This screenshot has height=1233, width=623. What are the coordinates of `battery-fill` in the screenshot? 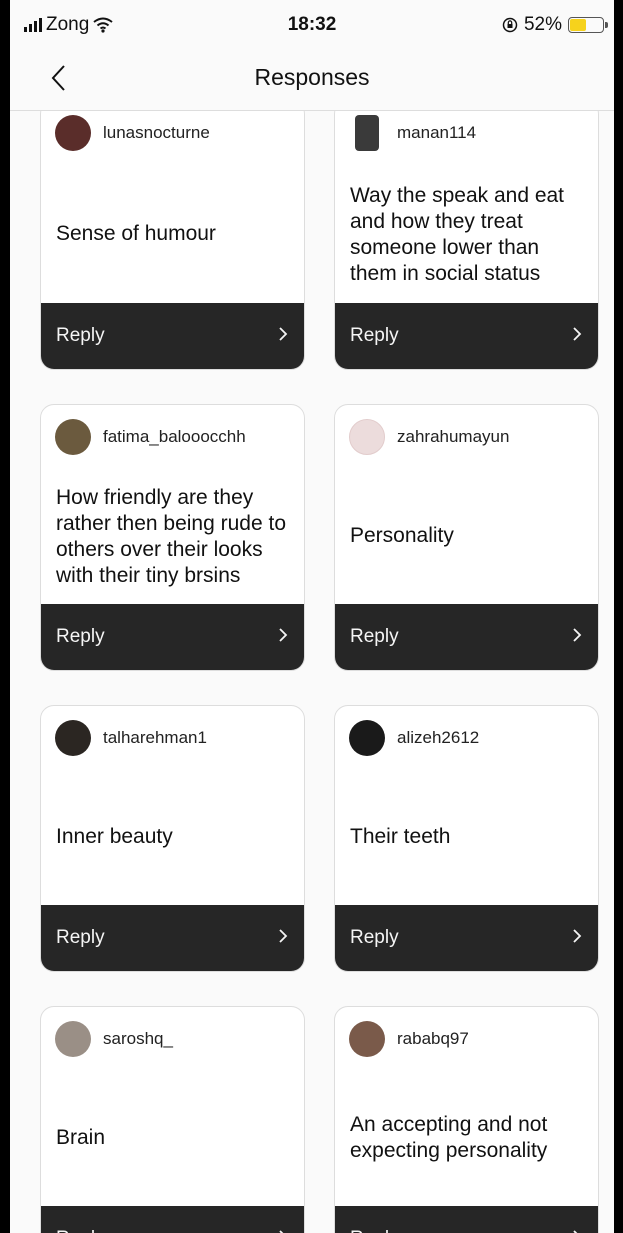 It's located at (578, 25).